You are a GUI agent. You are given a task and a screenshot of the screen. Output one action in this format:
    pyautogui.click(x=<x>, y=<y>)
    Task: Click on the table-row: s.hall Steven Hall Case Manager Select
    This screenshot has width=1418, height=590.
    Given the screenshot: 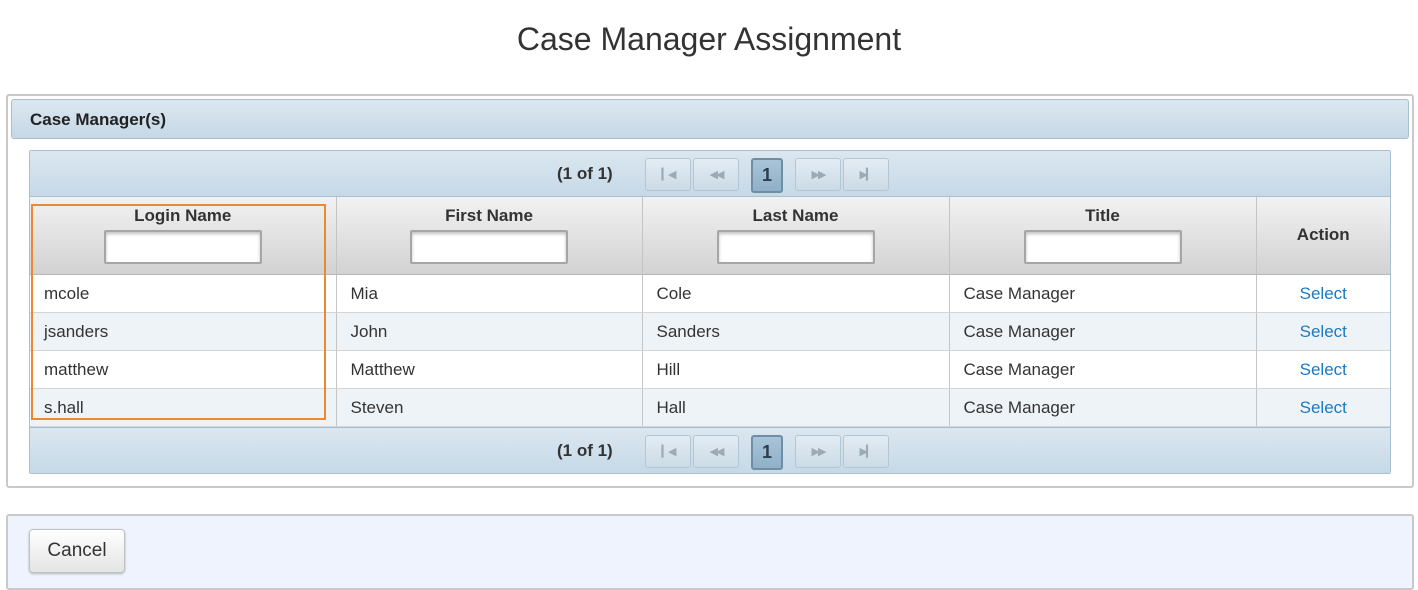 What is the action you would take?
    pyautogui.click(x=710, y=407)
    